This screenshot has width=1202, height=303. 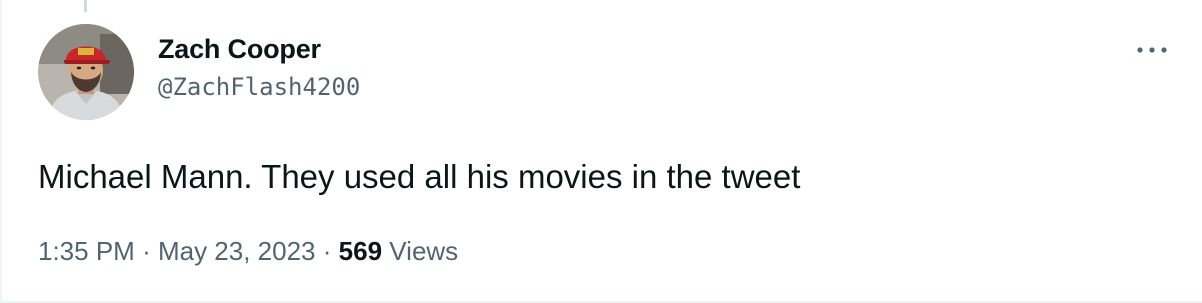 I want to click on views-count: 569, so click(x=360, y=251).